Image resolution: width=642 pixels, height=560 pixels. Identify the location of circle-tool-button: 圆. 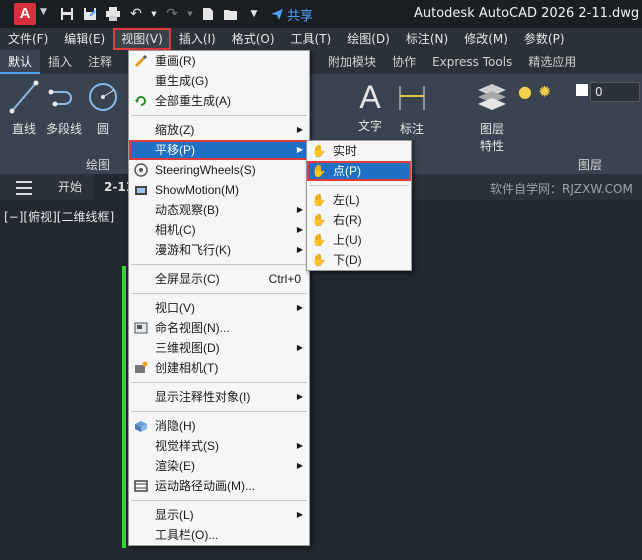
(103, 108).